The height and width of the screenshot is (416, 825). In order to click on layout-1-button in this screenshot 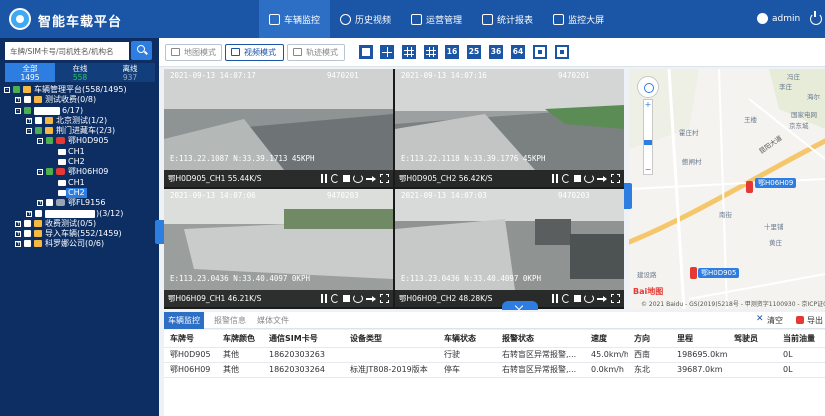, I will do `click(366, 52)`.